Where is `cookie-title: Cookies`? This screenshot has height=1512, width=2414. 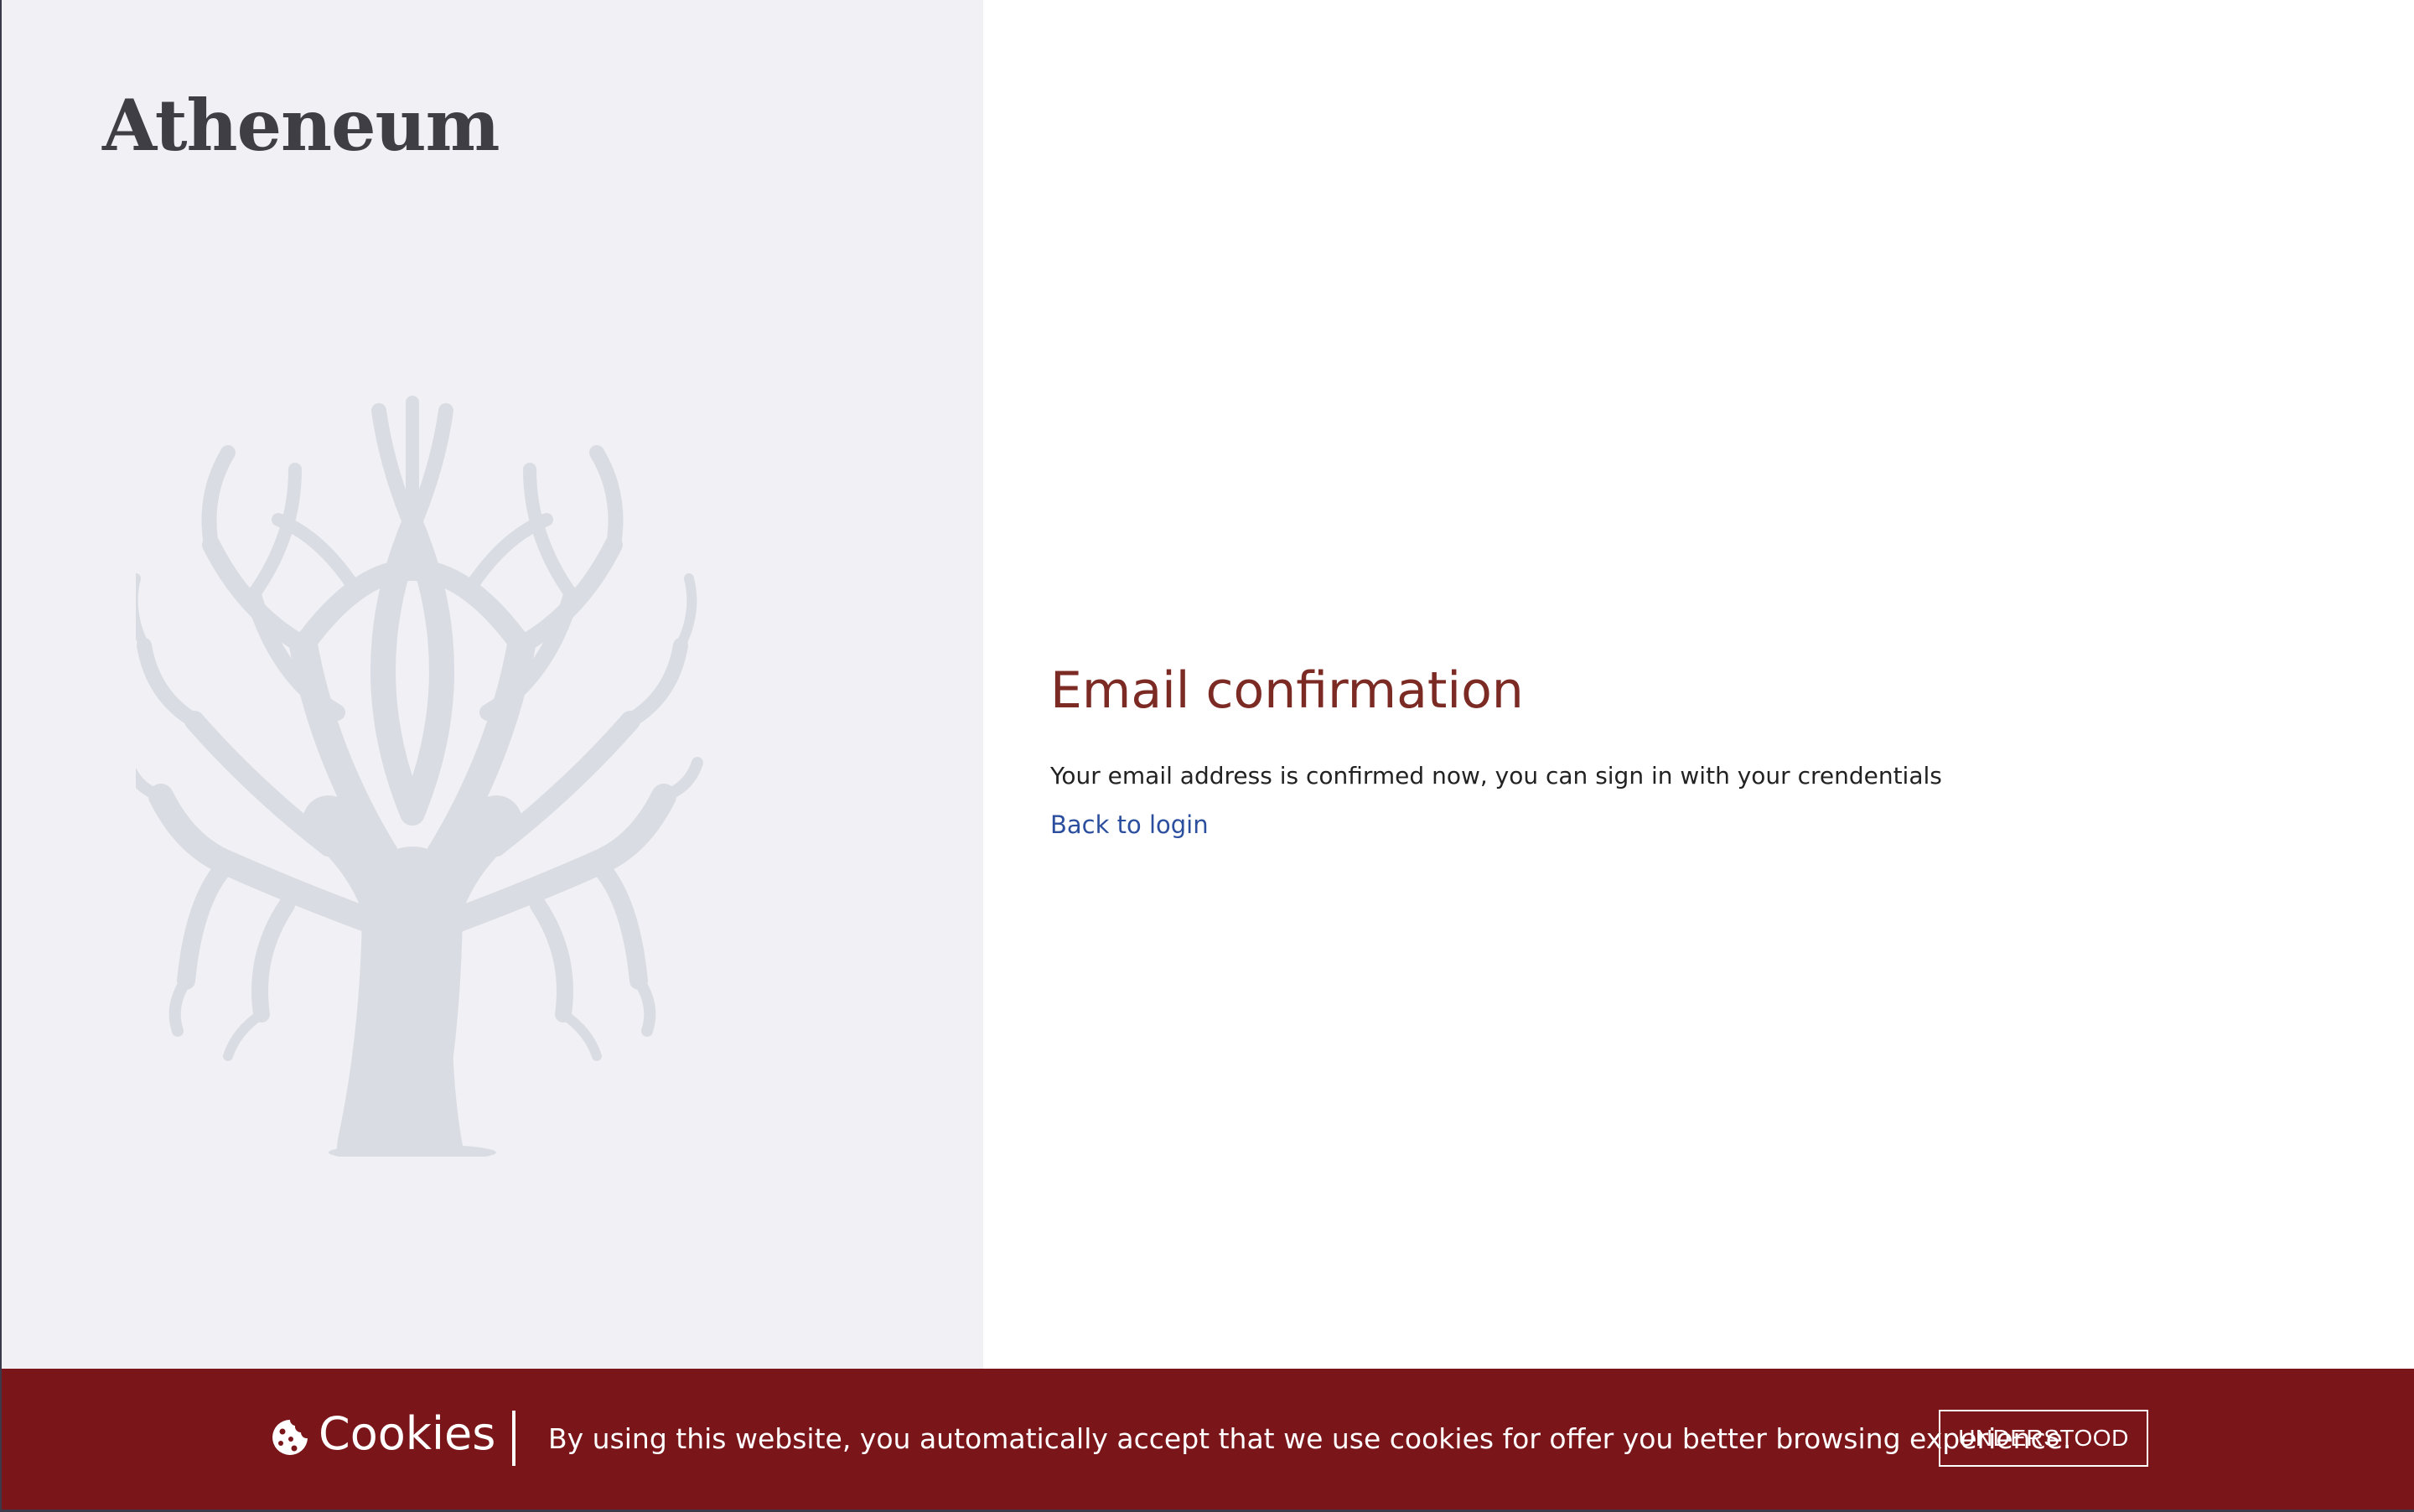
cookie-title: Cookies is located at coordinates (408, 1433).